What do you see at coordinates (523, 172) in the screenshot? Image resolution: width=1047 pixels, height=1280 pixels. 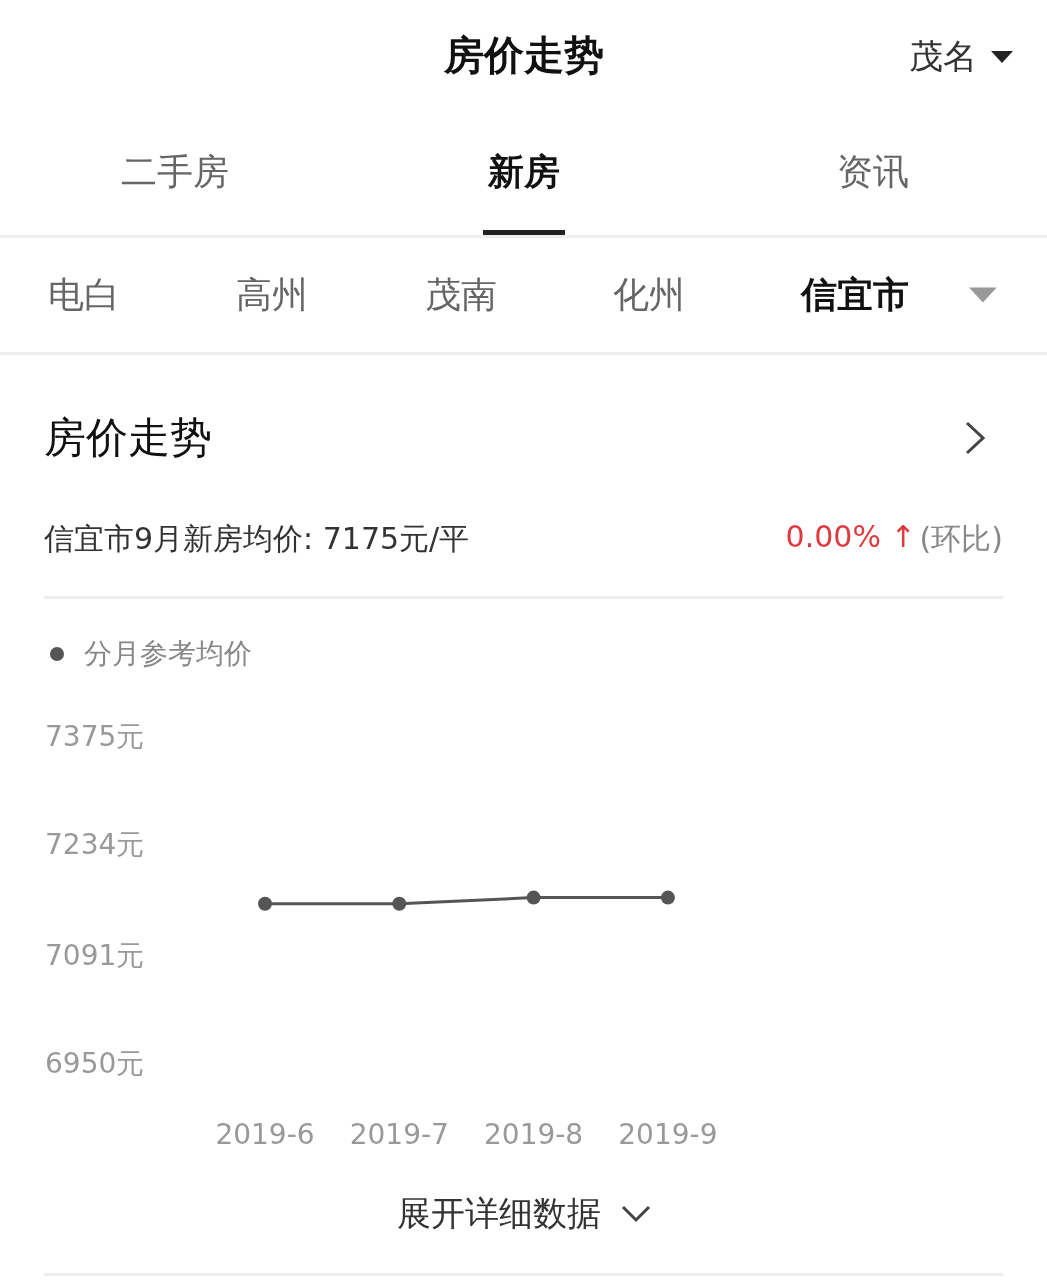 I see `tab: 新房` at bounding box center [523, 172].